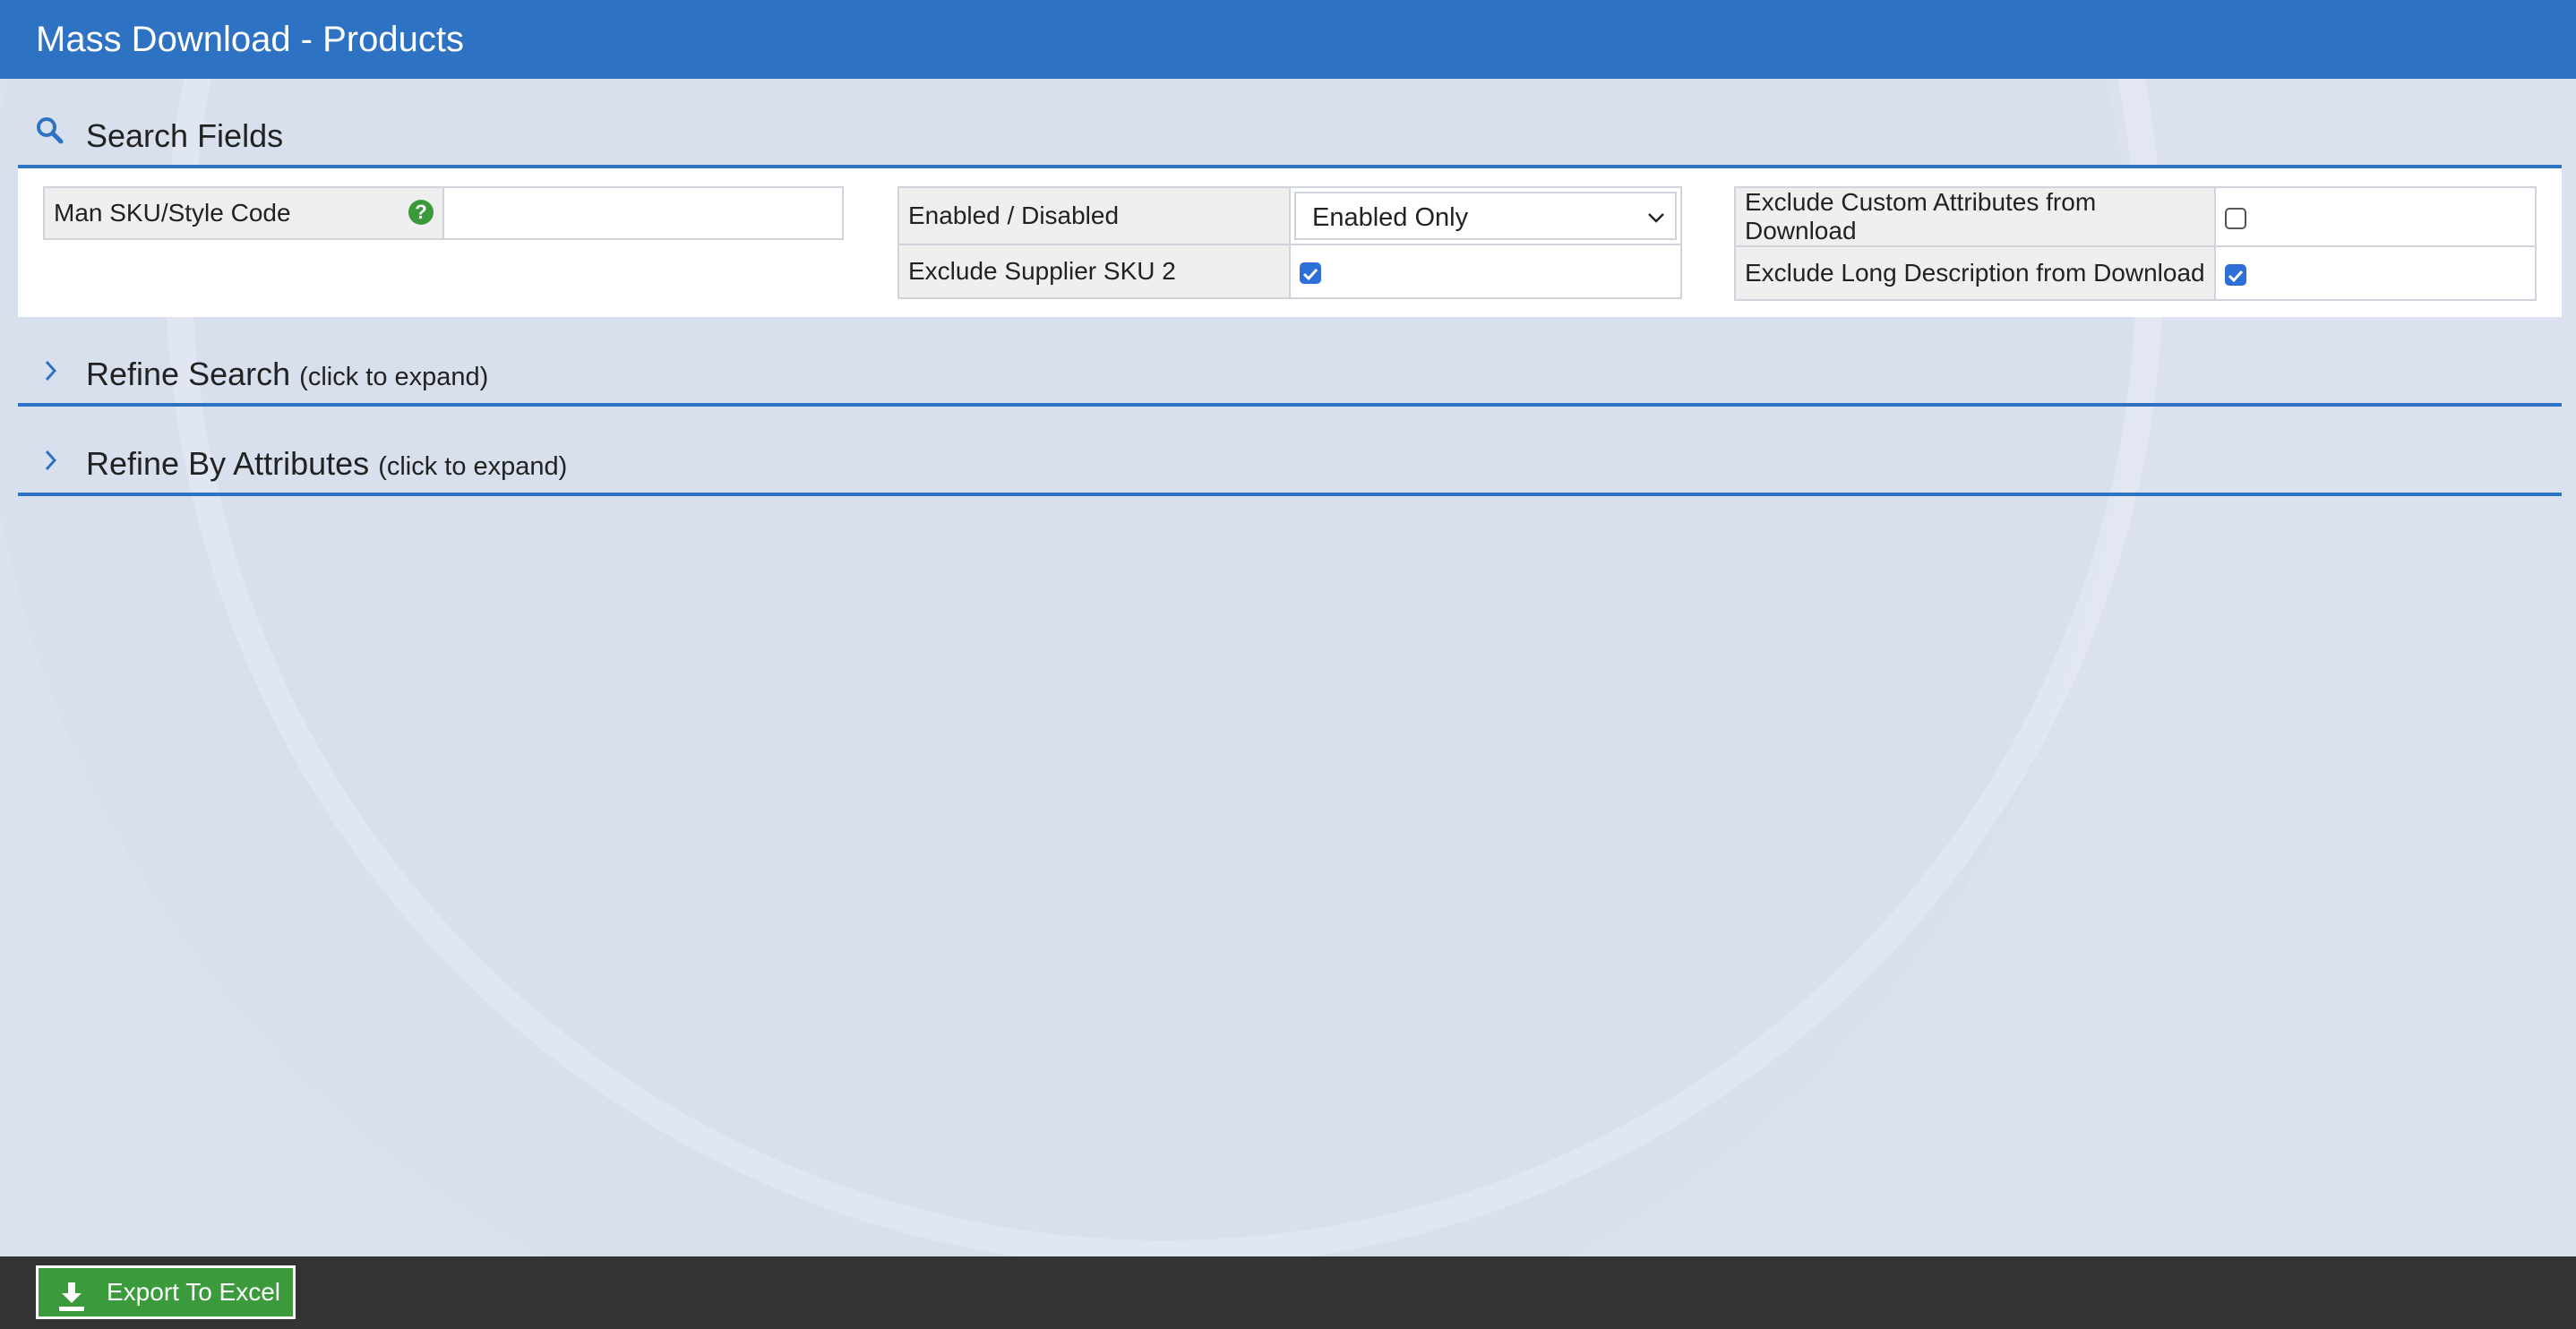 This screenshot has height=1329, width=2576. I want to click on export-to-excel-label: Export To Excel, so click(194, 1292).